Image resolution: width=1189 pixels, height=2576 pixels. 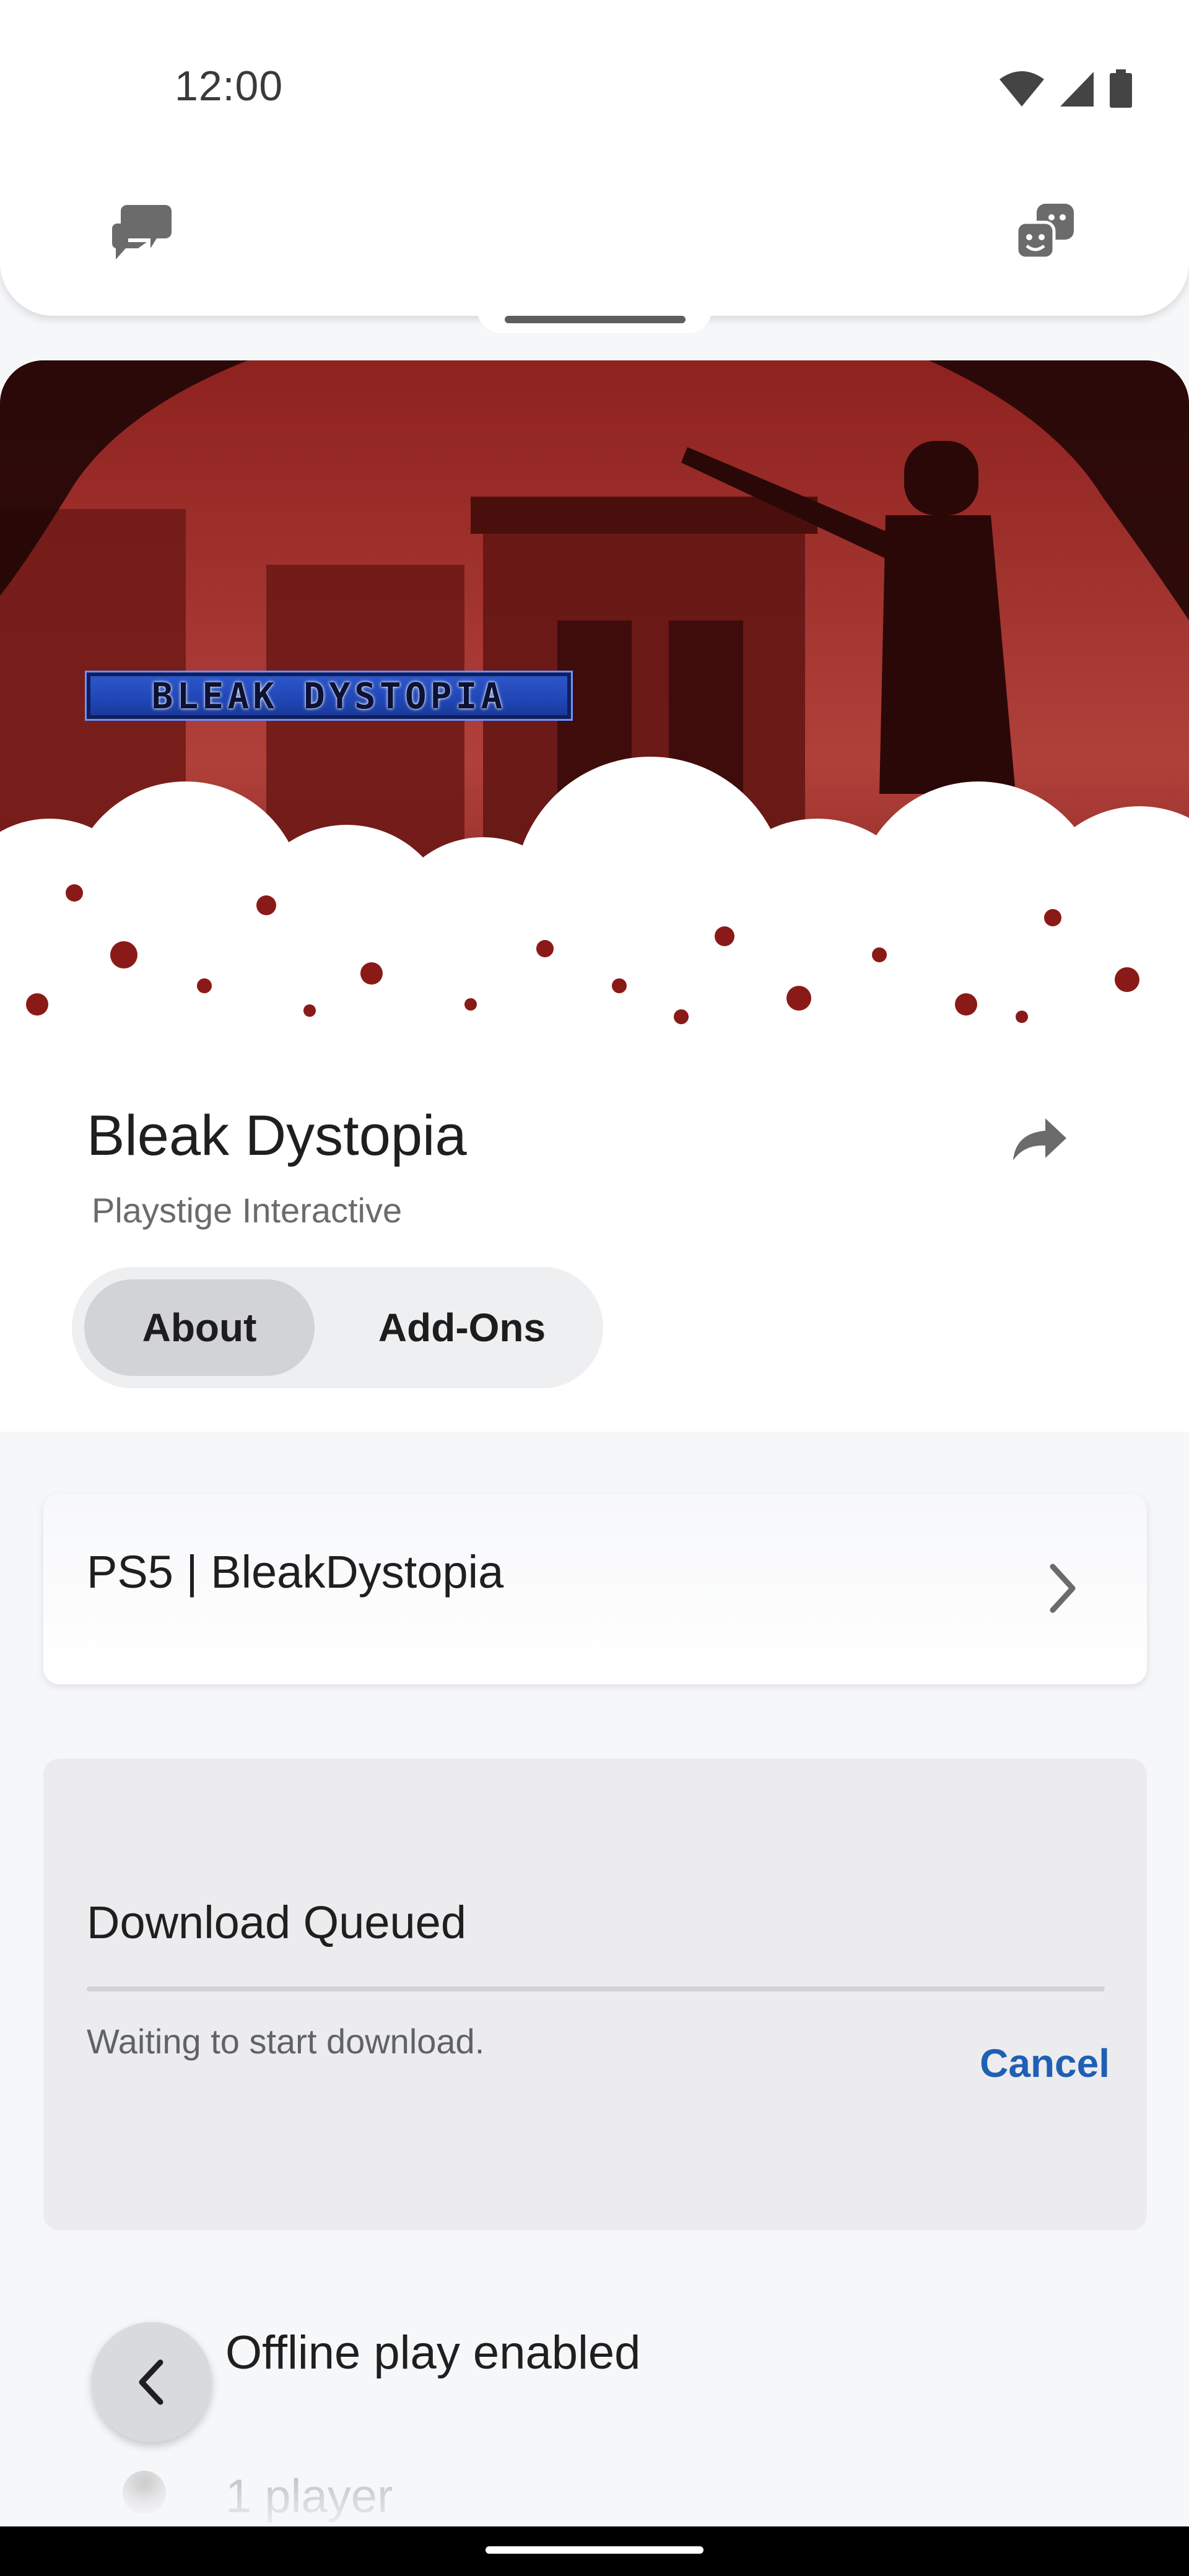 What do you see at coordinates (309, 2496) in the screenshot?
I see `feature-player-count: 1 player` at bounding box center [309, 2496].